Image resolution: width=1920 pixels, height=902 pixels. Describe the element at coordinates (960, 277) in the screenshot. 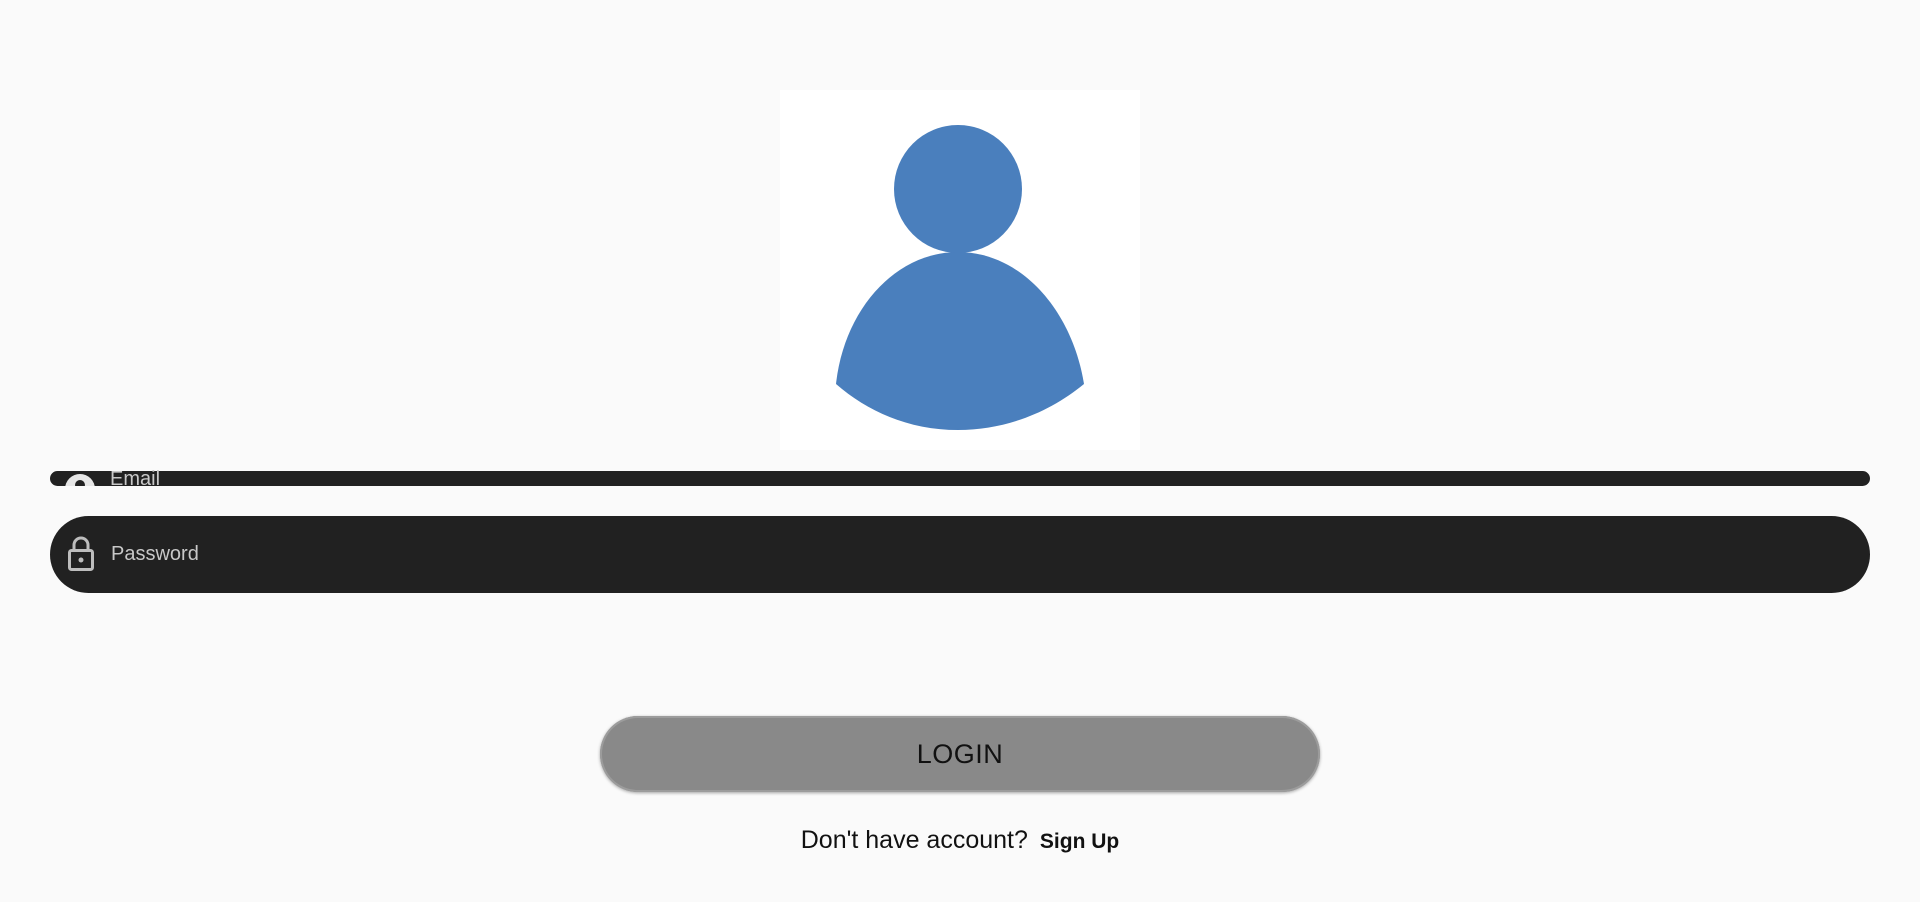

I see `person-icon` at that location.